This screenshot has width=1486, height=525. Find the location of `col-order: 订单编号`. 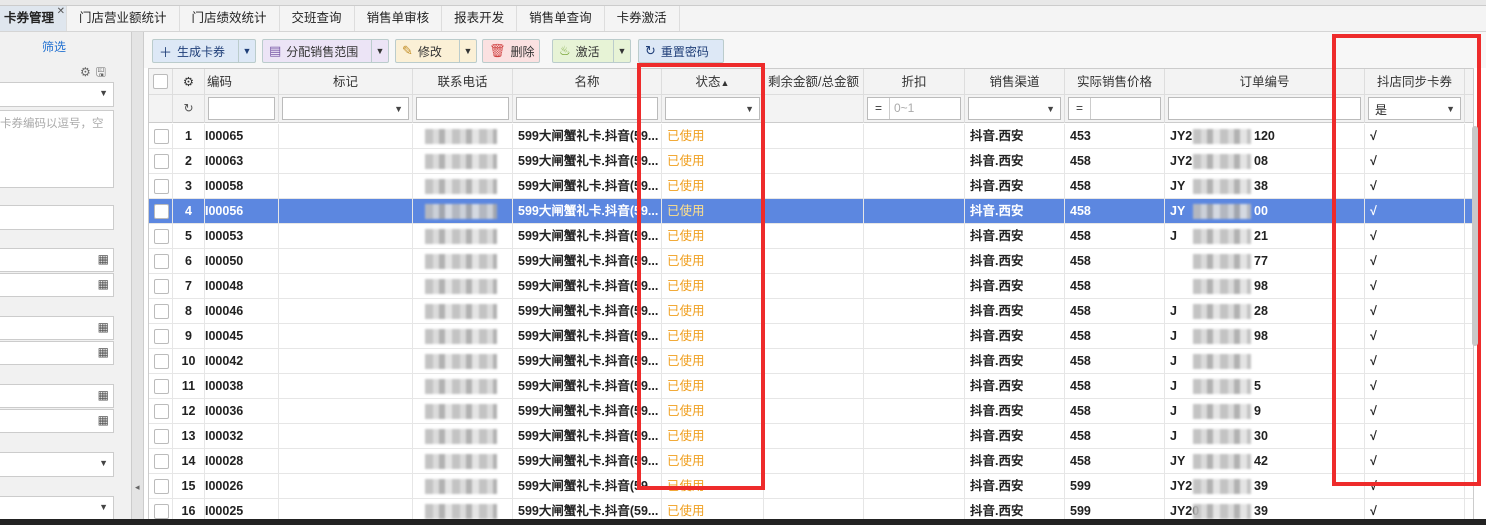

col-order: 订单编号 is located at coordinates (1265, 82).